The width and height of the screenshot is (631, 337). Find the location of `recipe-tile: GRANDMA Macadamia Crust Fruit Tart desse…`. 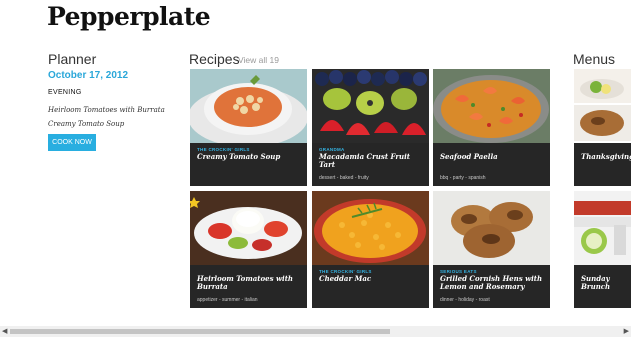

recipe-tile: GRANDMA Macadamia Crust Fruit Tart desse… is located at coordinates (370, 127).